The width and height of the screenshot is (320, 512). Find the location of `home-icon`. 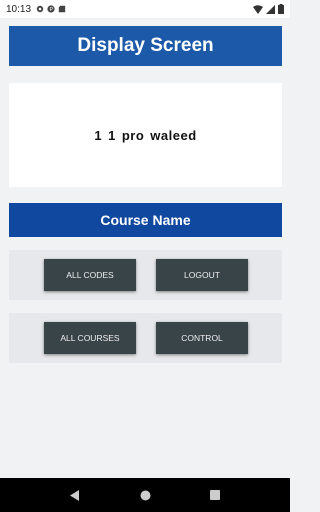

home-icon is located at coordinates (145, 495).